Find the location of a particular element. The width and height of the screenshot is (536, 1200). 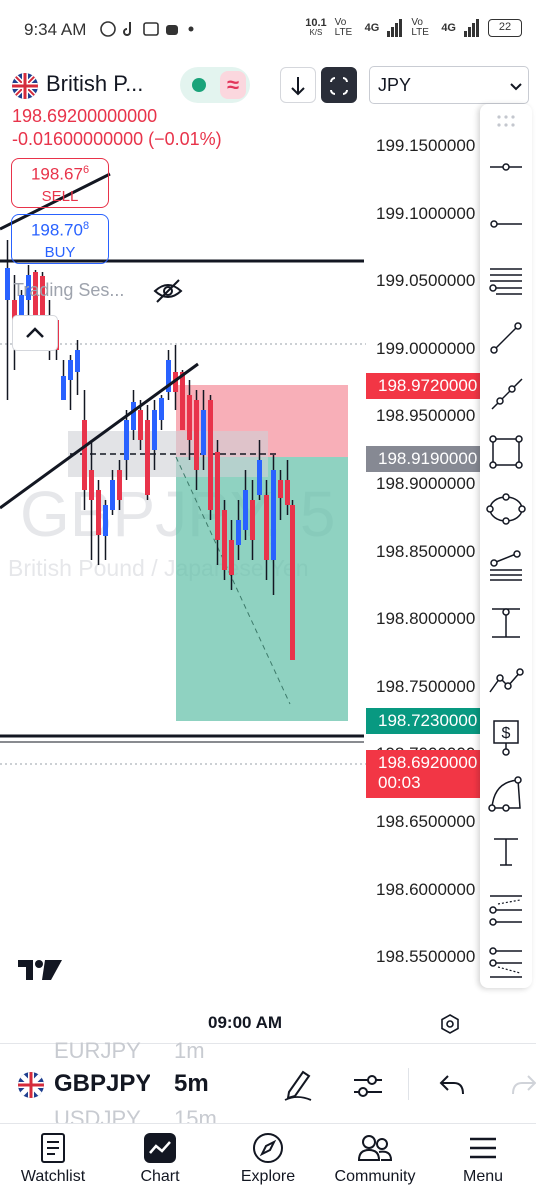

nav-menu: Menu is located at coordinates (483, 1159).